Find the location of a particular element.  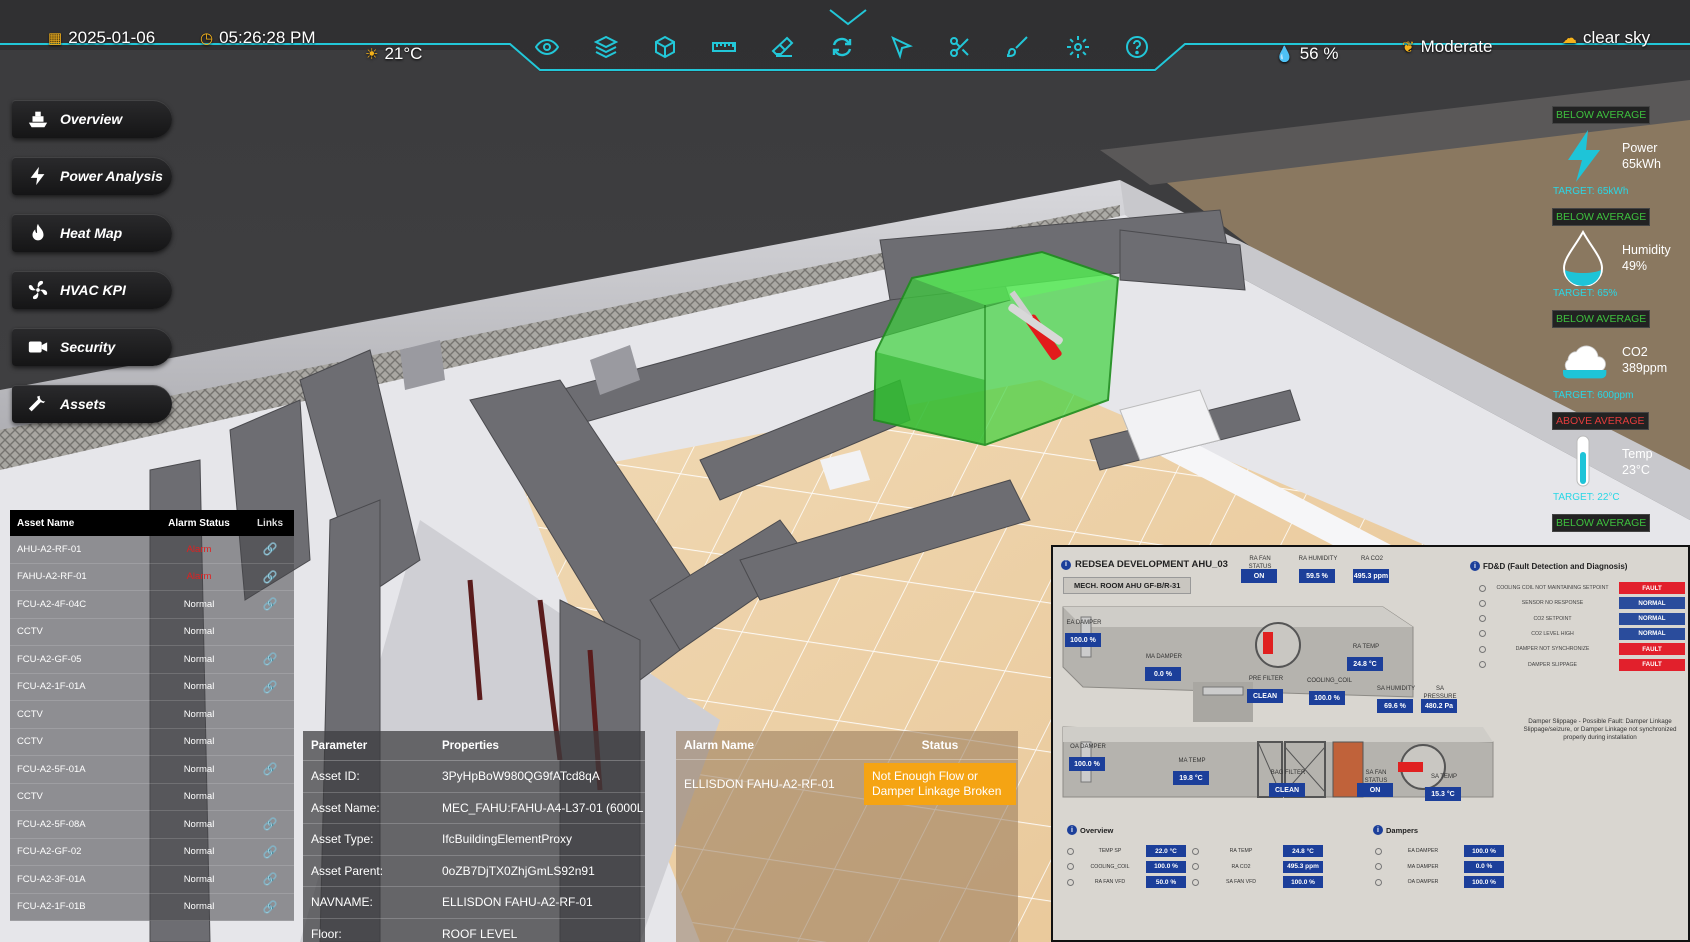

cursor-icon is located at coordinates (900, 47).